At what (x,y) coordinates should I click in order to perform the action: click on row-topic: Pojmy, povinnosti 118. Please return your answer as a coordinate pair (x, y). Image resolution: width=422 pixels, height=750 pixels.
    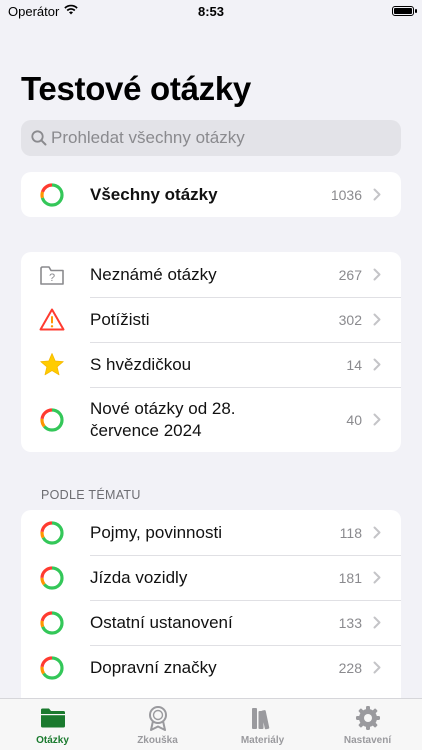
    Looking at the image, I should click on (211, 532).